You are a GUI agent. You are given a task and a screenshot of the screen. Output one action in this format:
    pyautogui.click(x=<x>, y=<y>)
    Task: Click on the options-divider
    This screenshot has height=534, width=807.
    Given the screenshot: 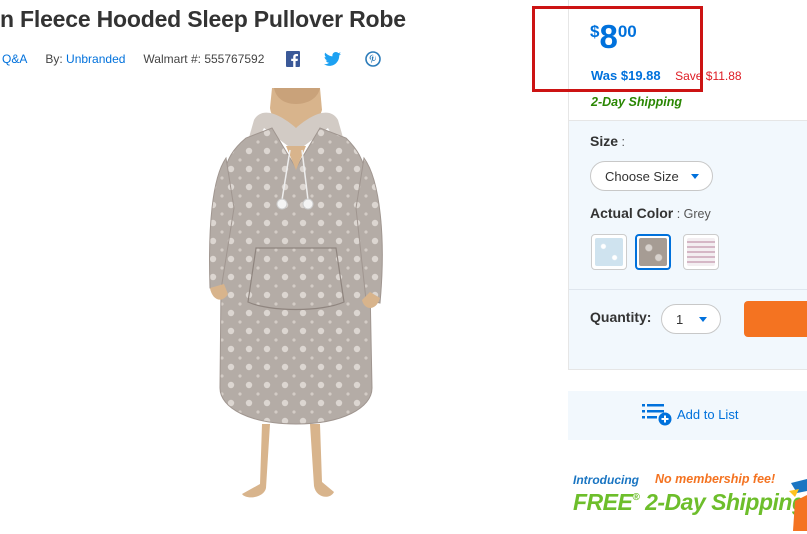 What is the action you would take?
    pyautogui.click(x=688, y=289)
    